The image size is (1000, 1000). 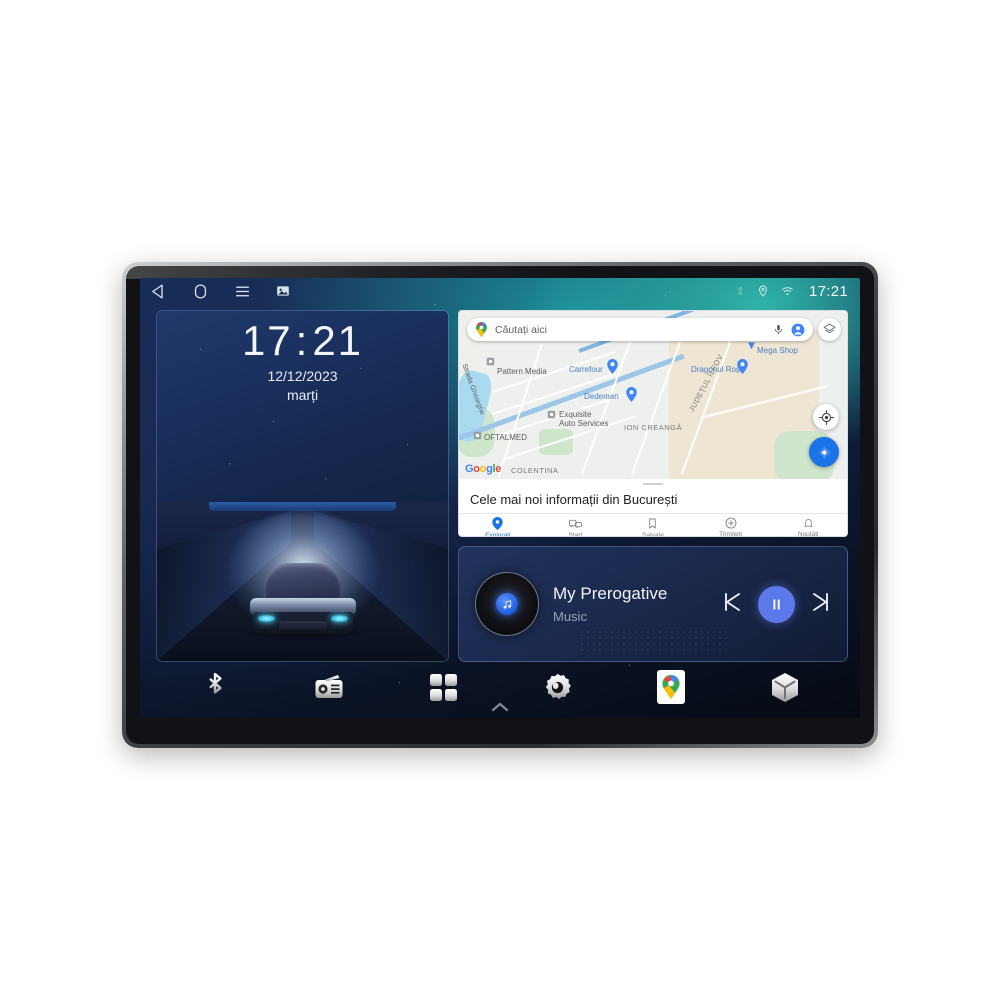 I want to click on music-note-icon, so click(x=507, y=604).